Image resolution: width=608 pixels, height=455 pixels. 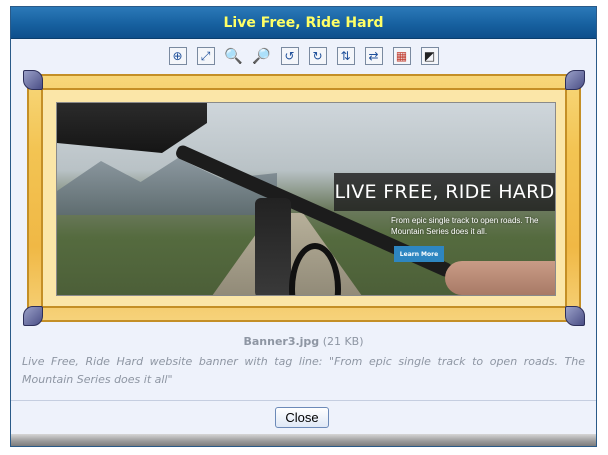 I want to click on file-size: (21 KB), so click(x=343, y=341).